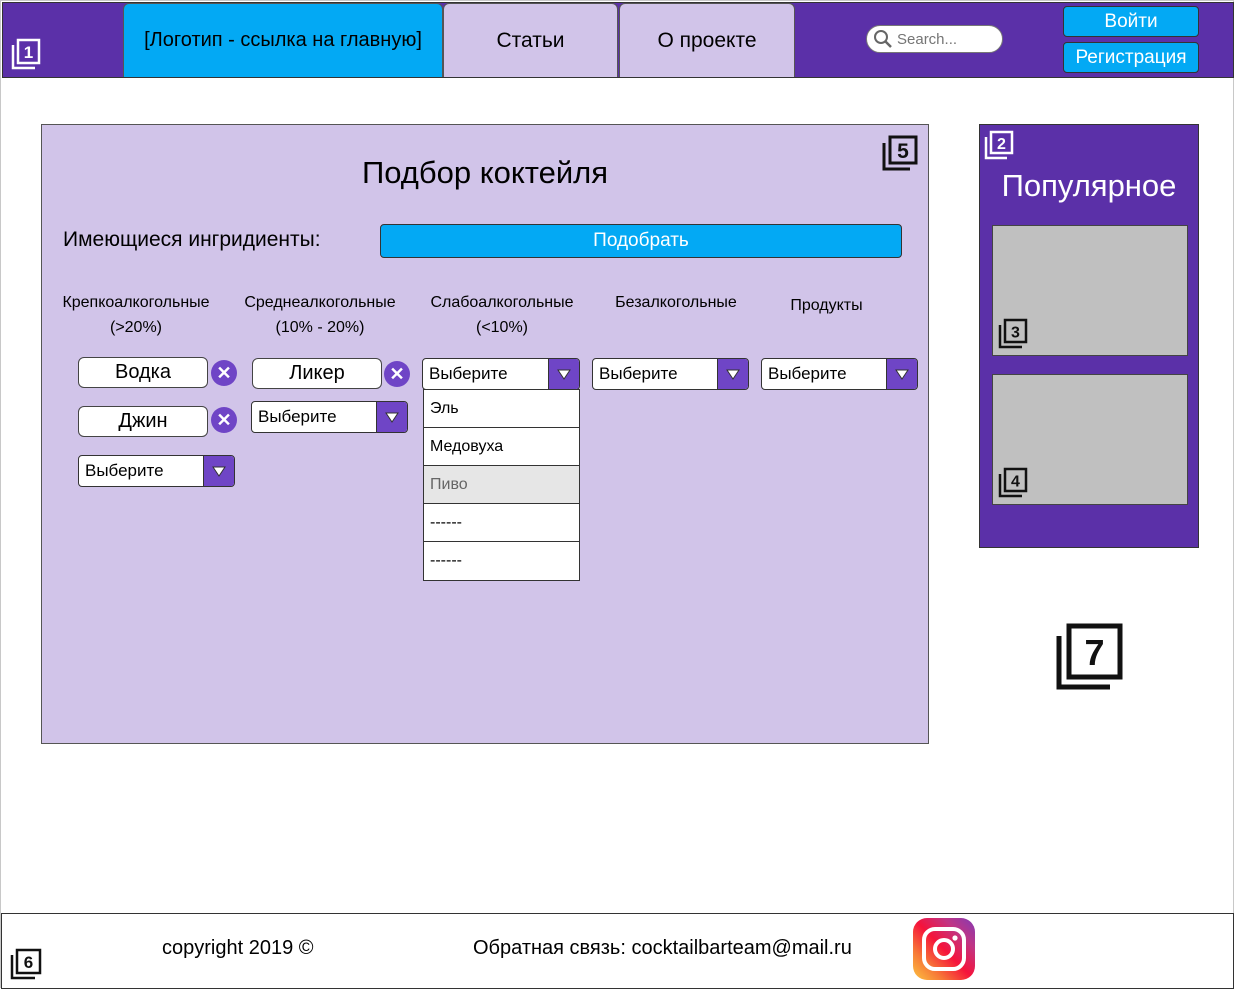 This screenshot has width=1236, height=990. I want to click on search-box, so click(934, 39).